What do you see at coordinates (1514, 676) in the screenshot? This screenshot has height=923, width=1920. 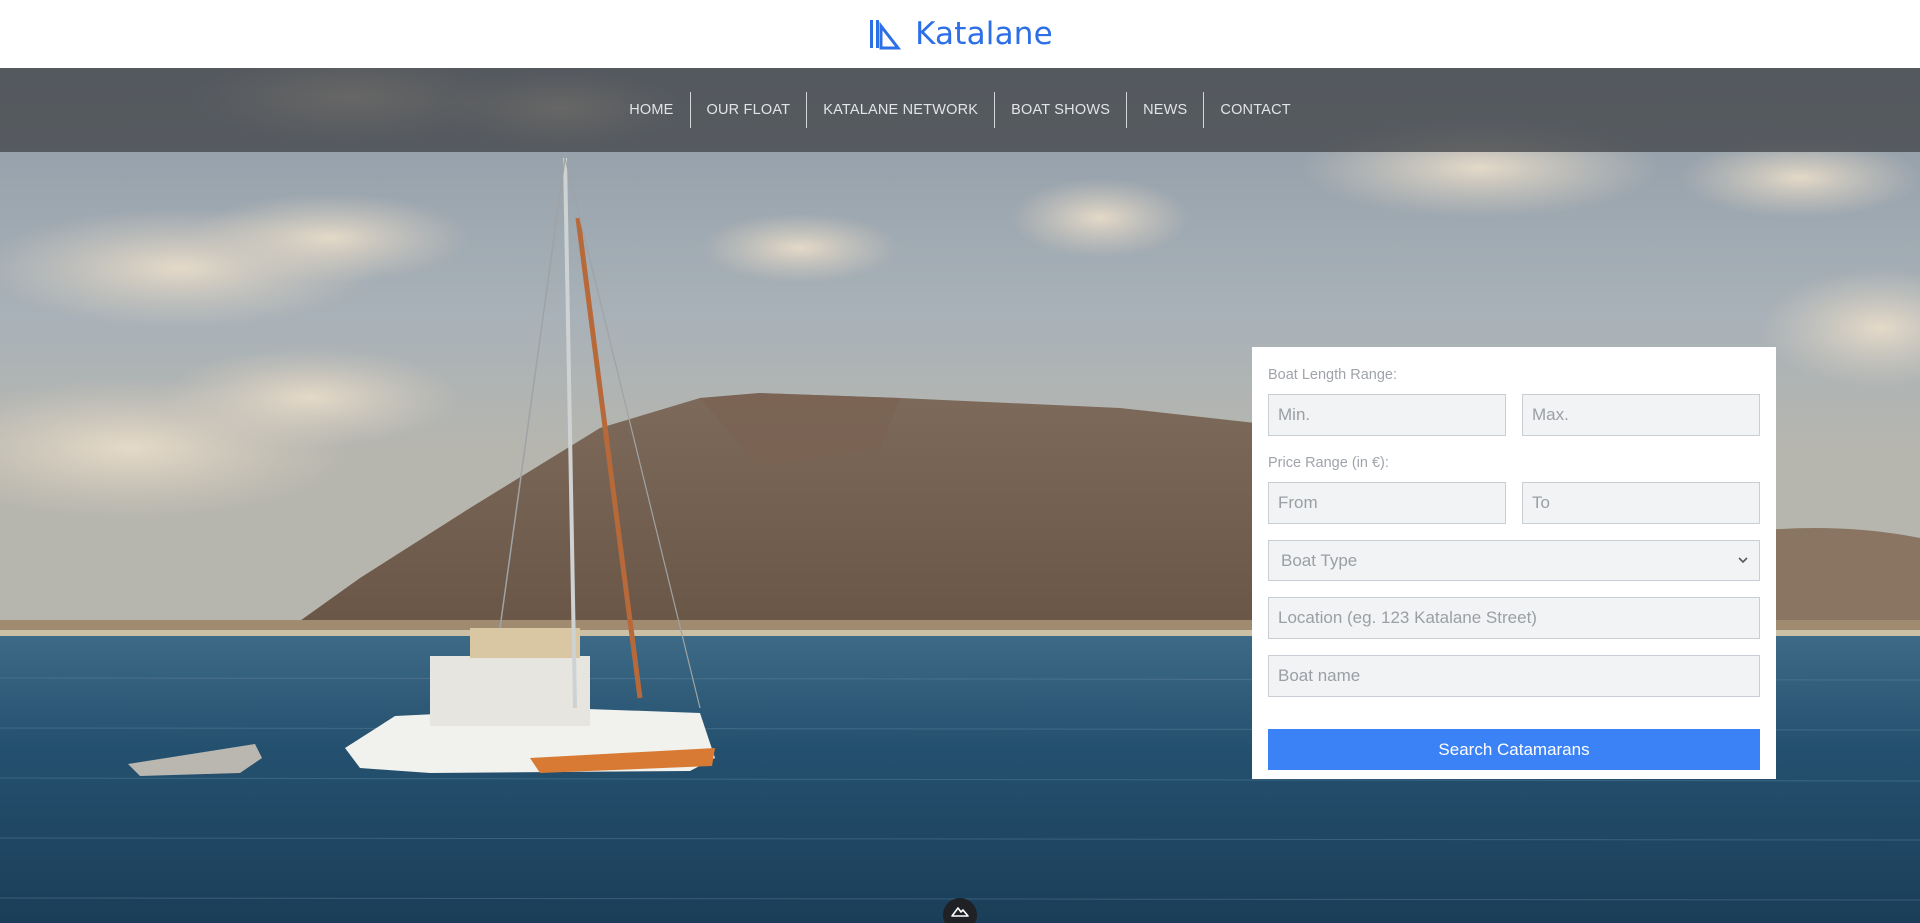 I see `boat-name-input` at bounding box center [1514, 676].